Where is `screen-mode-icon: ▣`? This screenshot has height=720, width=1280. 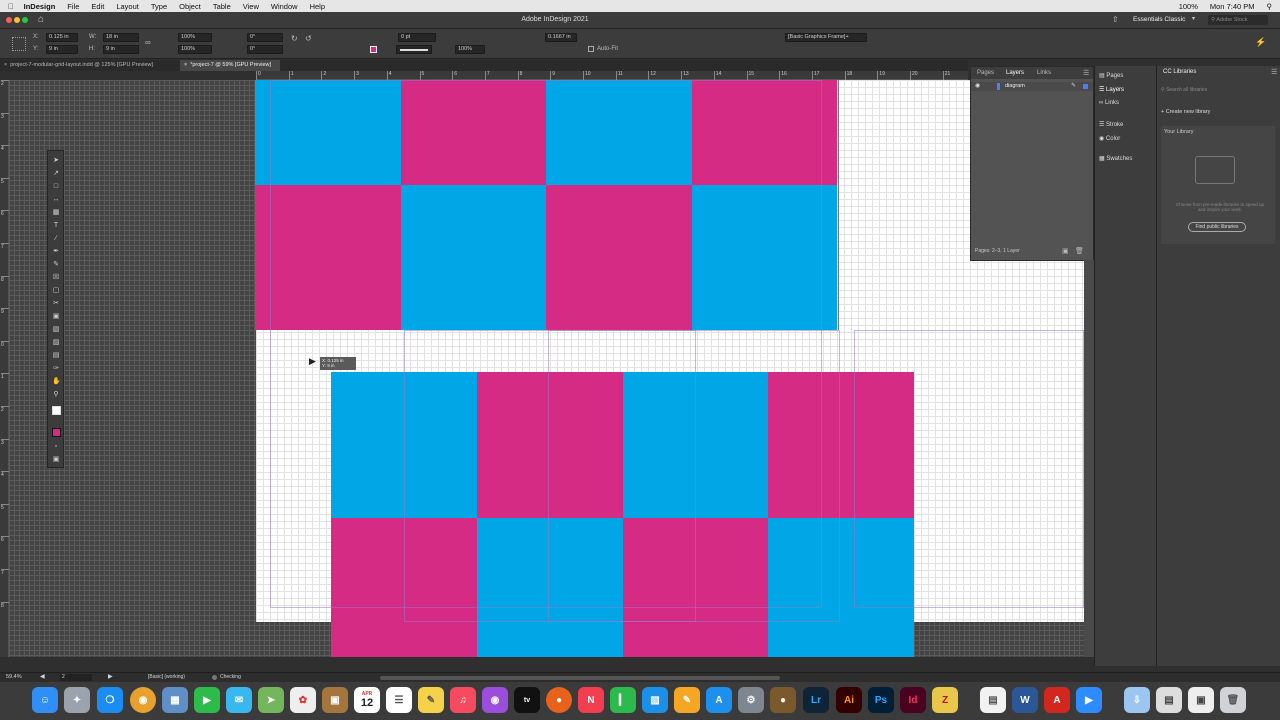
screen-mode-icon: ▣ is located at coordinates (56, 459).